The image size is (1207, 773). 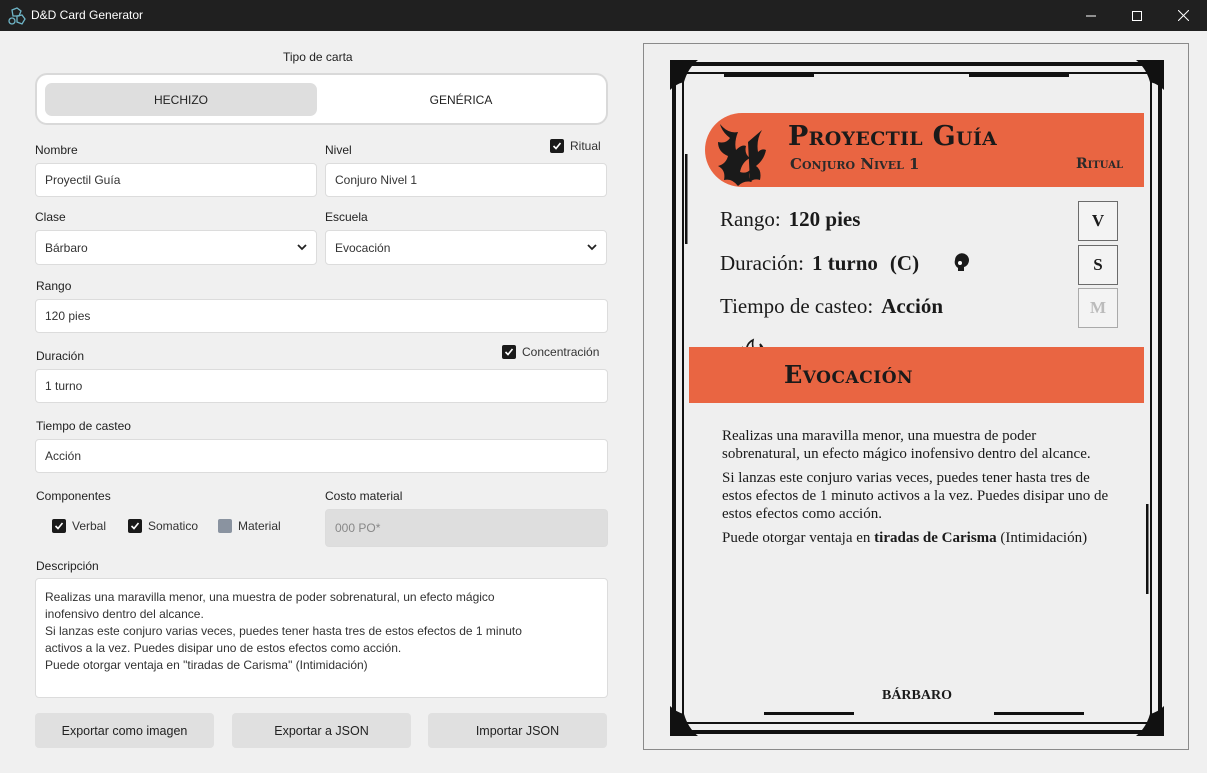 I want to click on concentracion-checkbox-label: Concentración, so click(x=561, y=352).